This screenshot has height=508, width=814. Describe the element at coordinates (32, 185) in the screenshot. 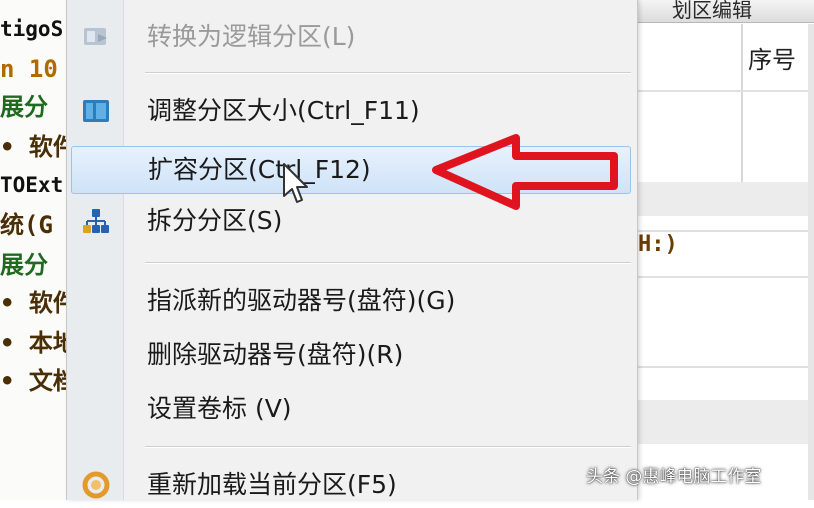

I see `tree-line: TOExt` at that location.